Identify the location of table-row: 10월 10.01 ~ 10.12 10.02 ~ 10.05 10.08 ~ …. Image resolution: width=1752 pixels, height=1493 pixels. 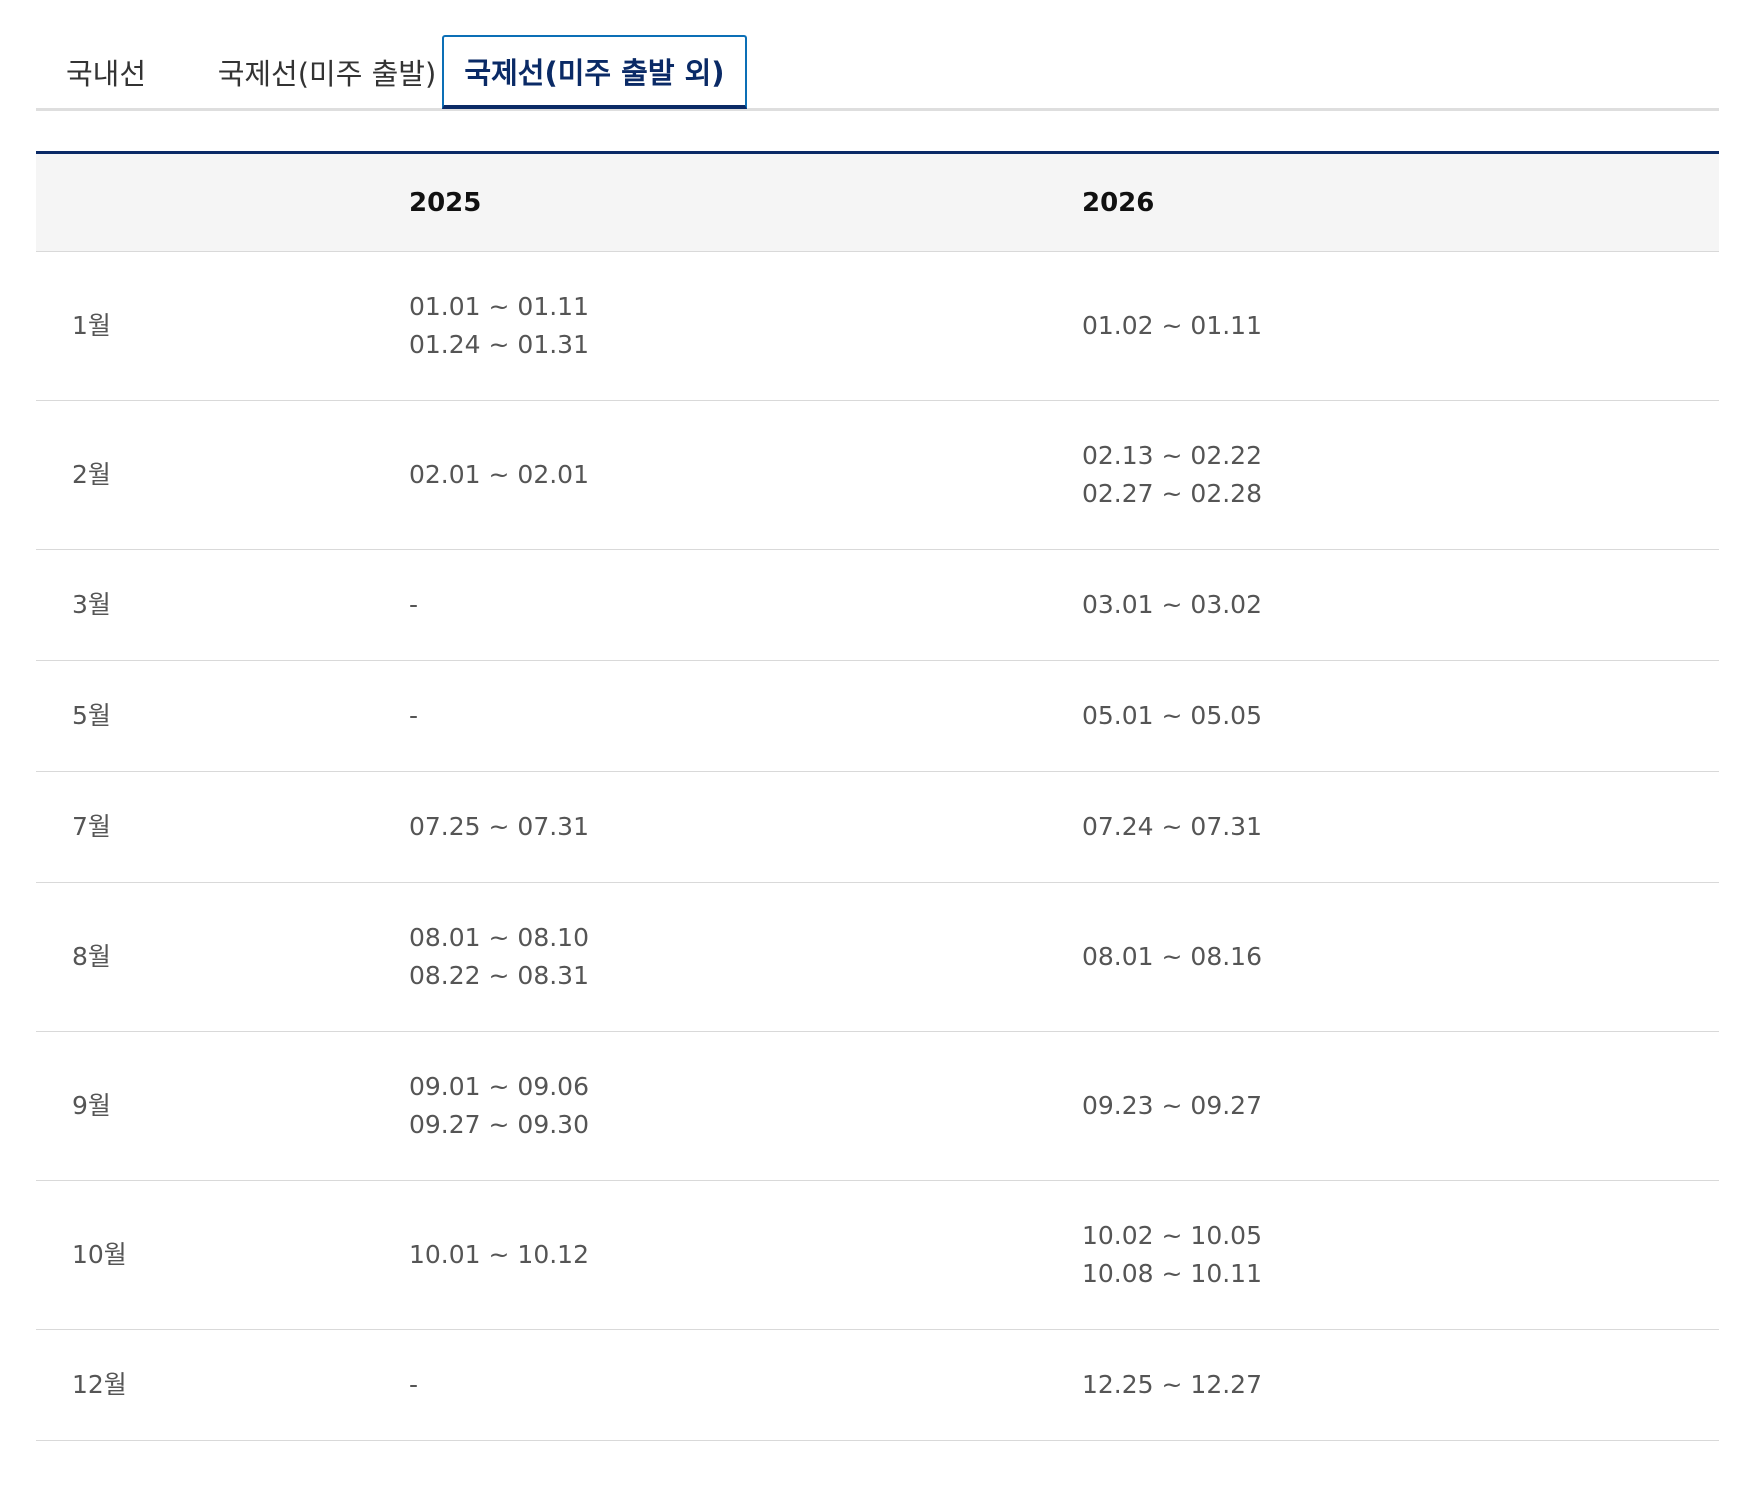
(877, 1255).